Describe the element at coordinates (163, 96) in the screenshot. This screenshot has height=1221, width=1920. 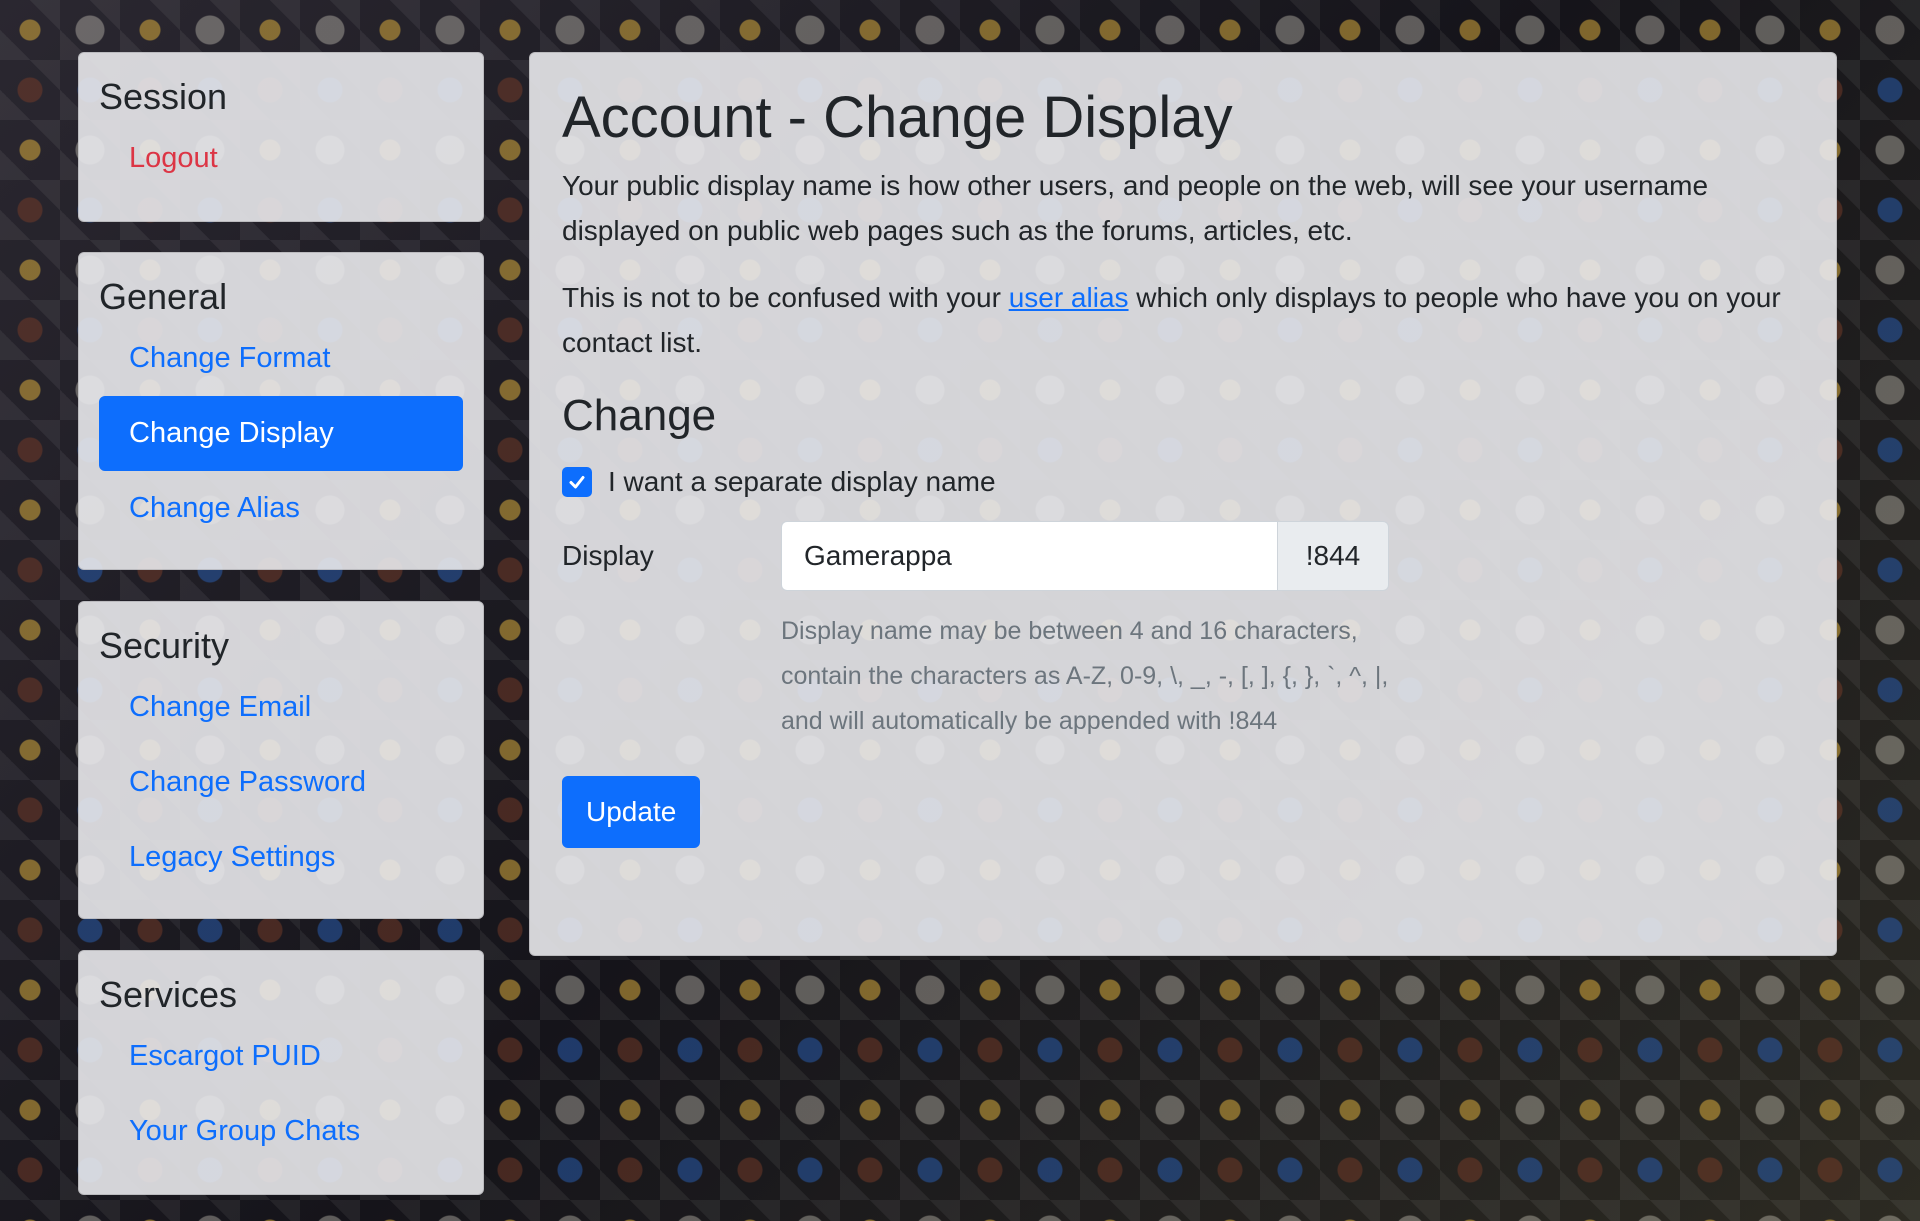
I see `session-heading: Session` at that location.